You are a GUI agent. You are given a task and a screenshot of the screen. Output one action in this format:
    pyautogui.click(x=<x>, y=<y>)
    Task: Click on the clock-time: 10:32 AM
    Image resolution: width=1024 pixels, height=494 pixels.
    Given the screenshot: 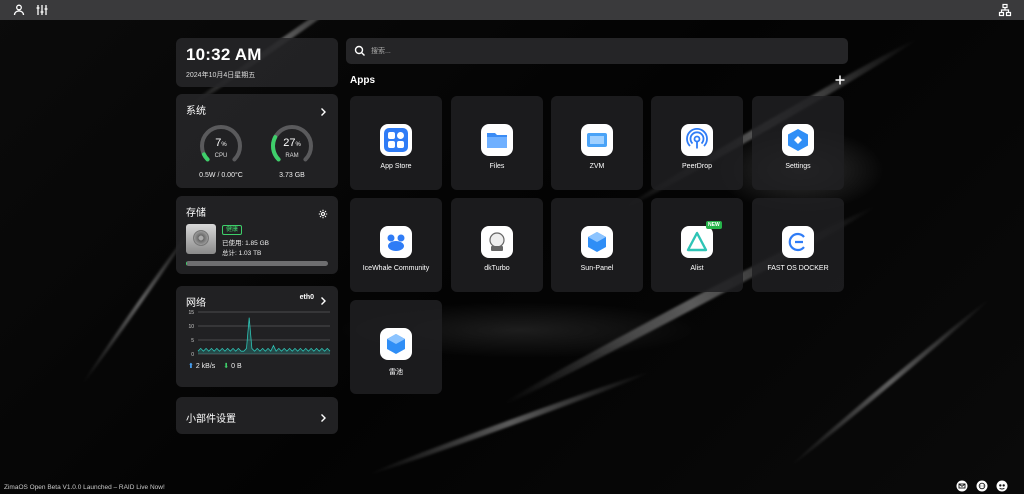 What is the action you would take?
    pyautogui.click(x=224, y=54)
    